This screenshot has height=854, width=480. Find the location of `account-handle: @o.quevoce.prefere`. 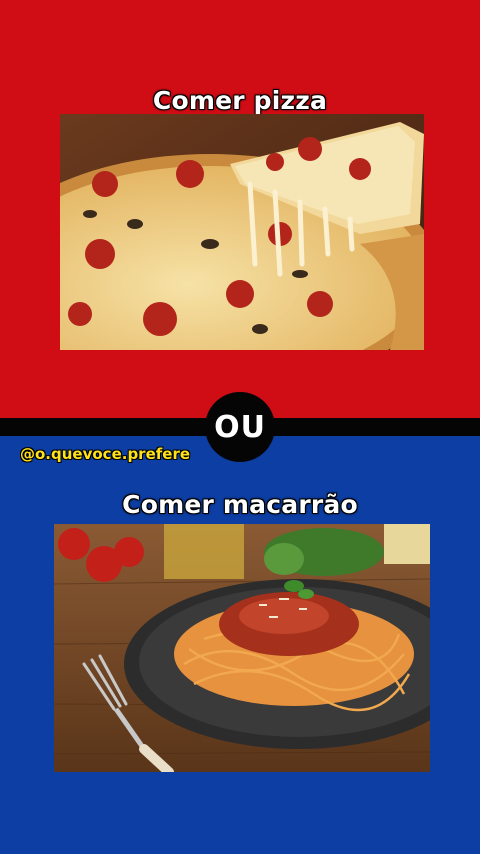

account-handle: @o.quevoce.prefere is located at coordinates (105, 454).